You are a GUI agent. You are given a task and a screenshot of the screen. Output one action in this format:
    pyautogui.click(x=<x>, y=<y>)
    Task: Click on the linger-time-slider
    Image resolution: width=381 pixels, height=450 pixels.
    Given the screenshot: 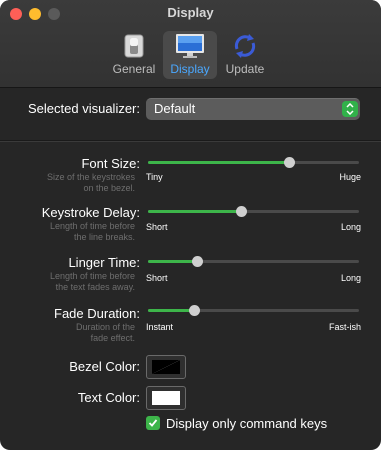 What is the action you would take?
    pyautogui.click(x=253, y=262)
    